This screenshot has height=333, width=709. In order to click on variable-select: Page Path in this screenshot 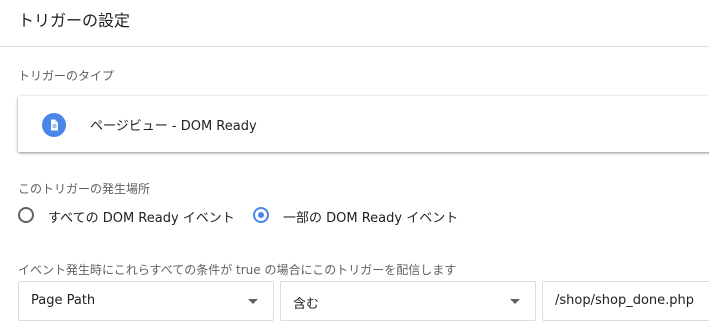, I will do `click(146, 301)`.